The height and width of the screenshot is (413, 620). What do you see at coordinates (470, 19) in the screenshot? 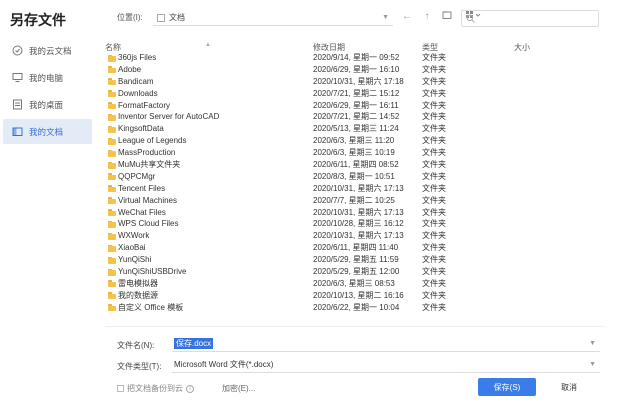
I see `search-icon` at bounding box center [470, 19].